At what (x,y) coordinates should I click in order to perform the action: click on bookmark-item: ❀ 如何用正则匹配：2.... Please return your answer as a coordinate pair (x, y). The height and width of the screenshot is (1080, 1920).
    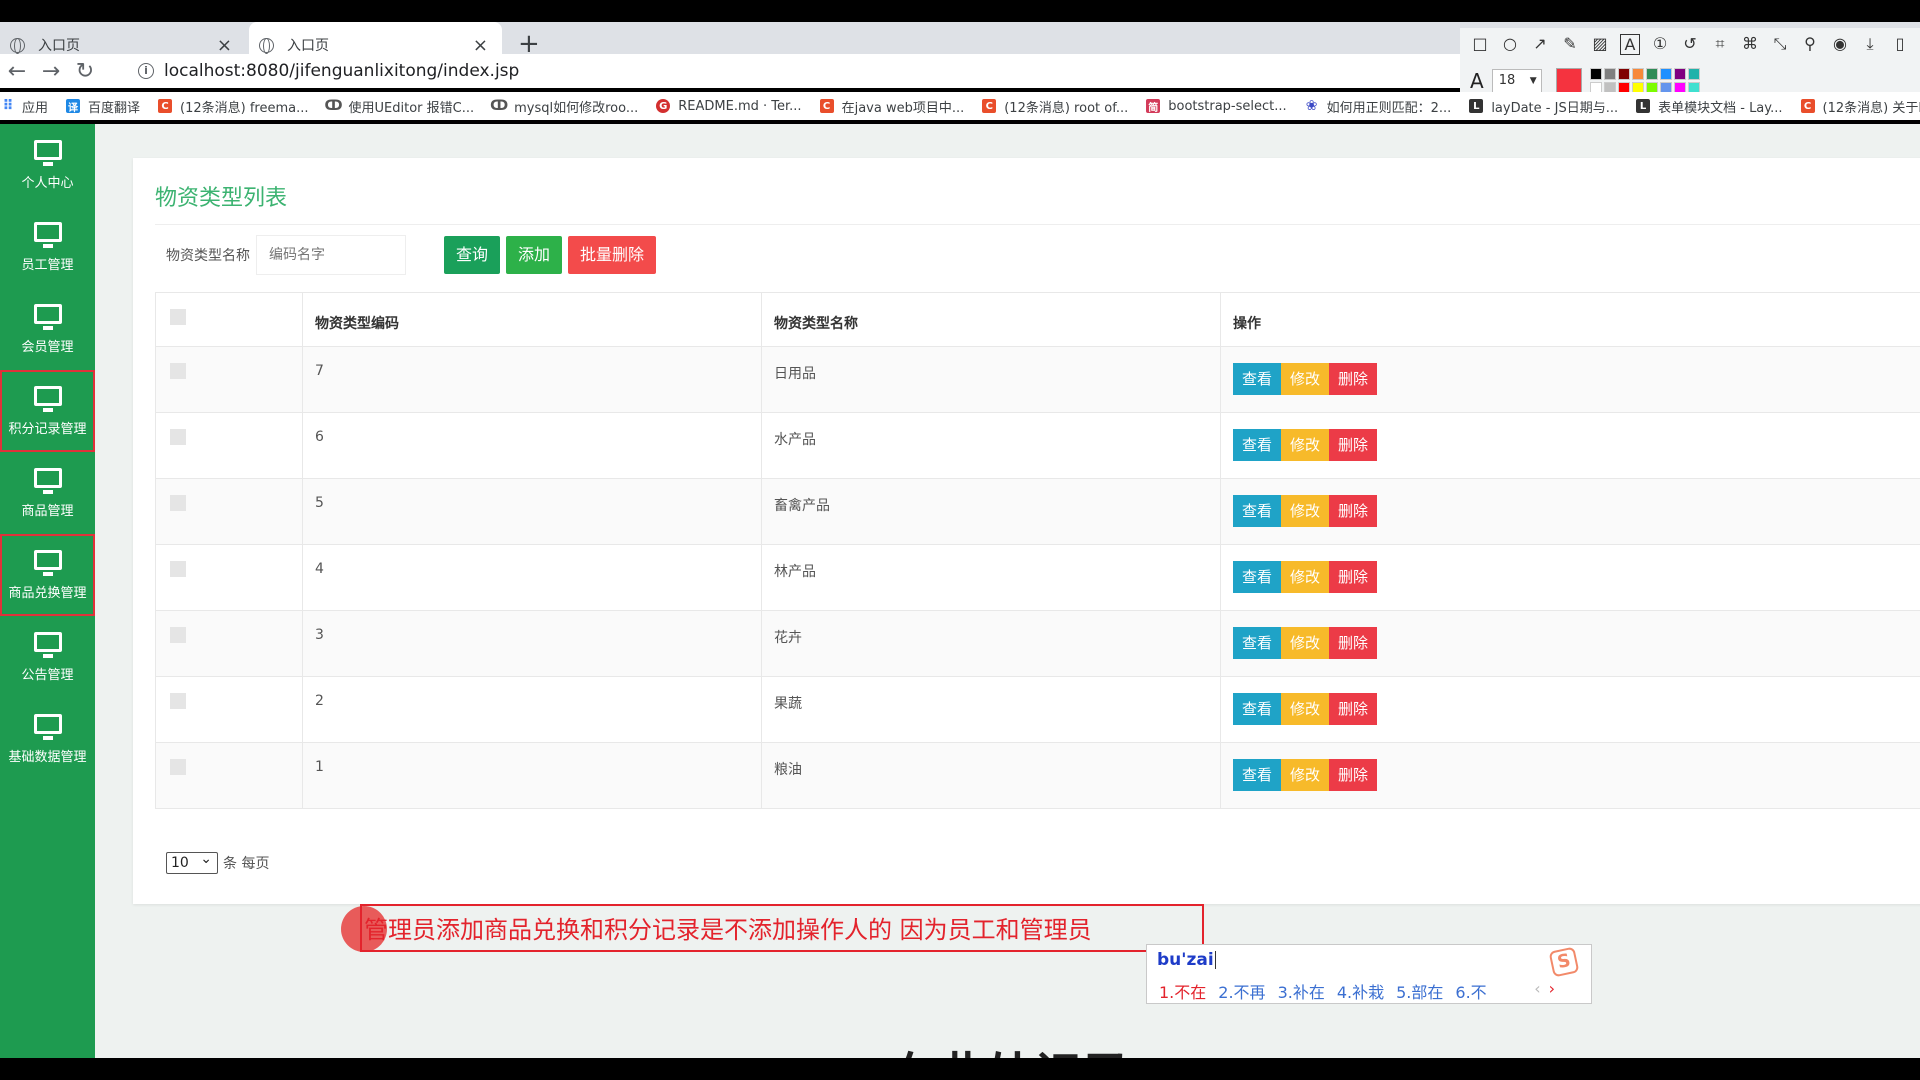
    Looking at the image, I should click on (1378, 106).